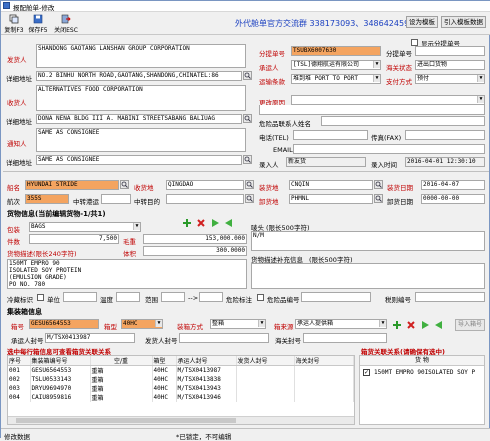 The height and width of the screenshot is (441, 490). Describe the element at coordinates (60, 361) in the screenshot. I see `col-box: 集装箱编号号` at that location.